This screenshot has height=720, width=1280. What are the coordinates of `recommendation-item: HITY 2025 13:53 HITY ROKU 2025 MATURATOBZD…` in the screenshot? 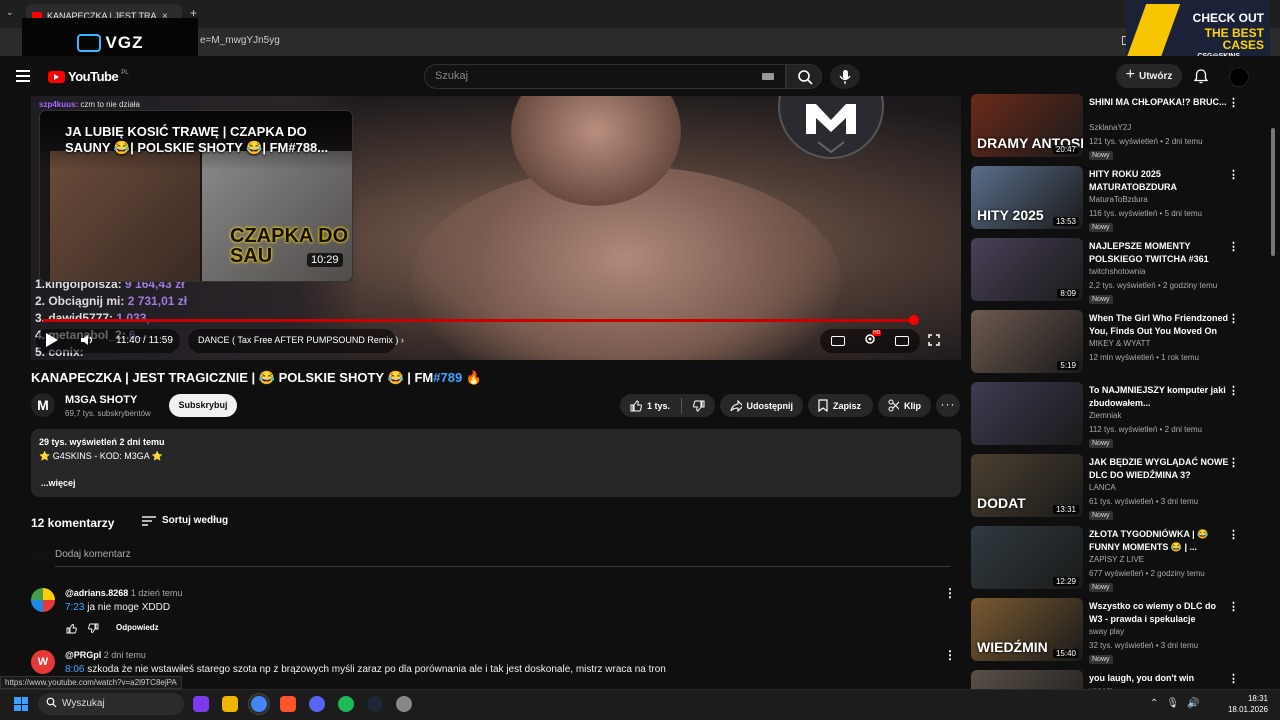 It's located at (1111, 199).